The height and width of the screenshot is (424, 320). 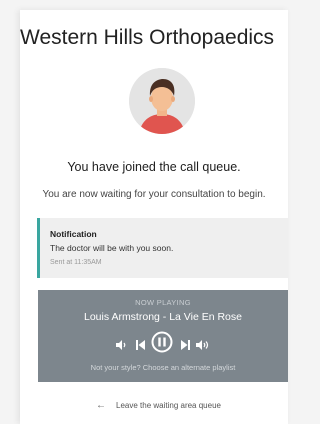 I want to click on track-title: Louis Armstrong - La Vie En Rose, so click(x=163, y=317).